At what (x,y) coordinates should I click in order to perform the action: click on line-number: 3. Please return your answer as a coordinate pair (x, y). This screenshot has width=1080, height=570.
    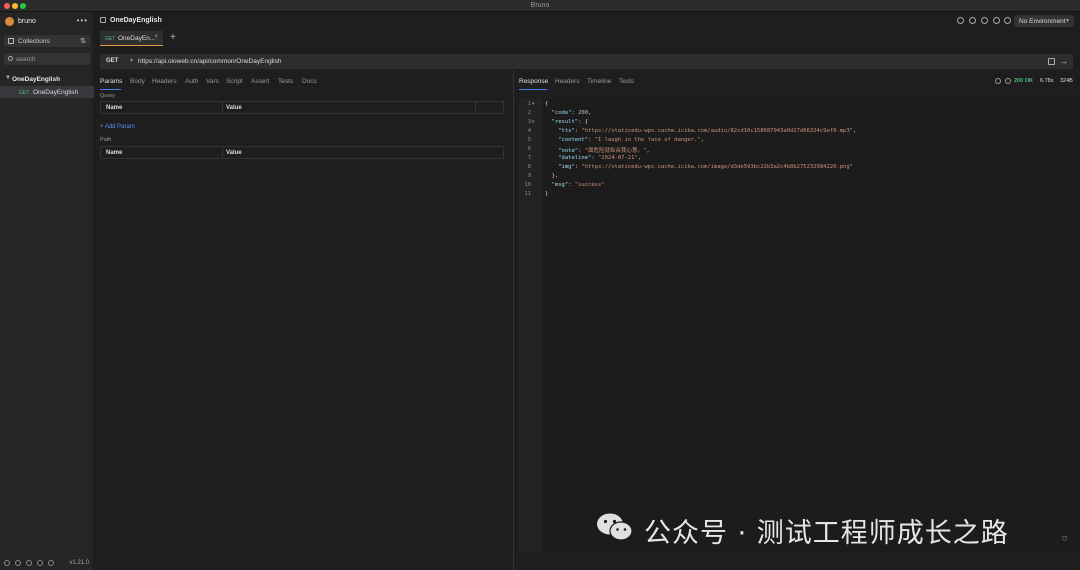
    Looking at the image, I should click on (529, 122).